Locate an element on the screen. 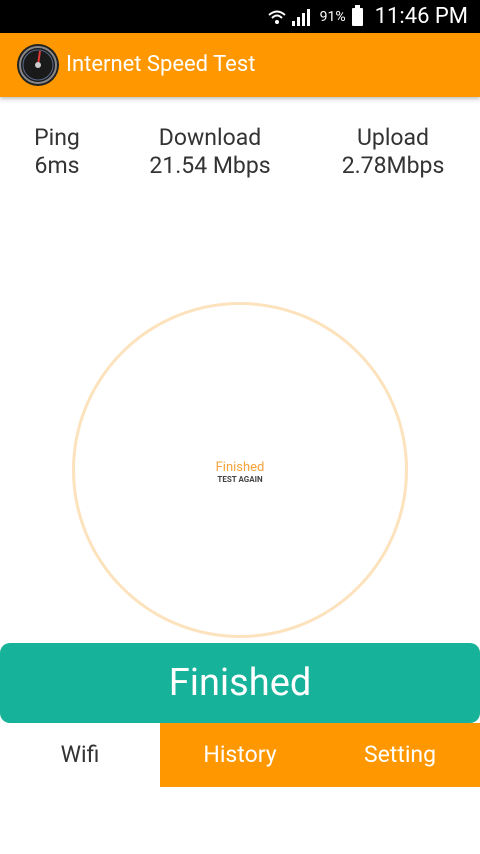 The height and width of the screenshot is (854, 480). gauge-status: Finished is located at coordinates (240, 467).